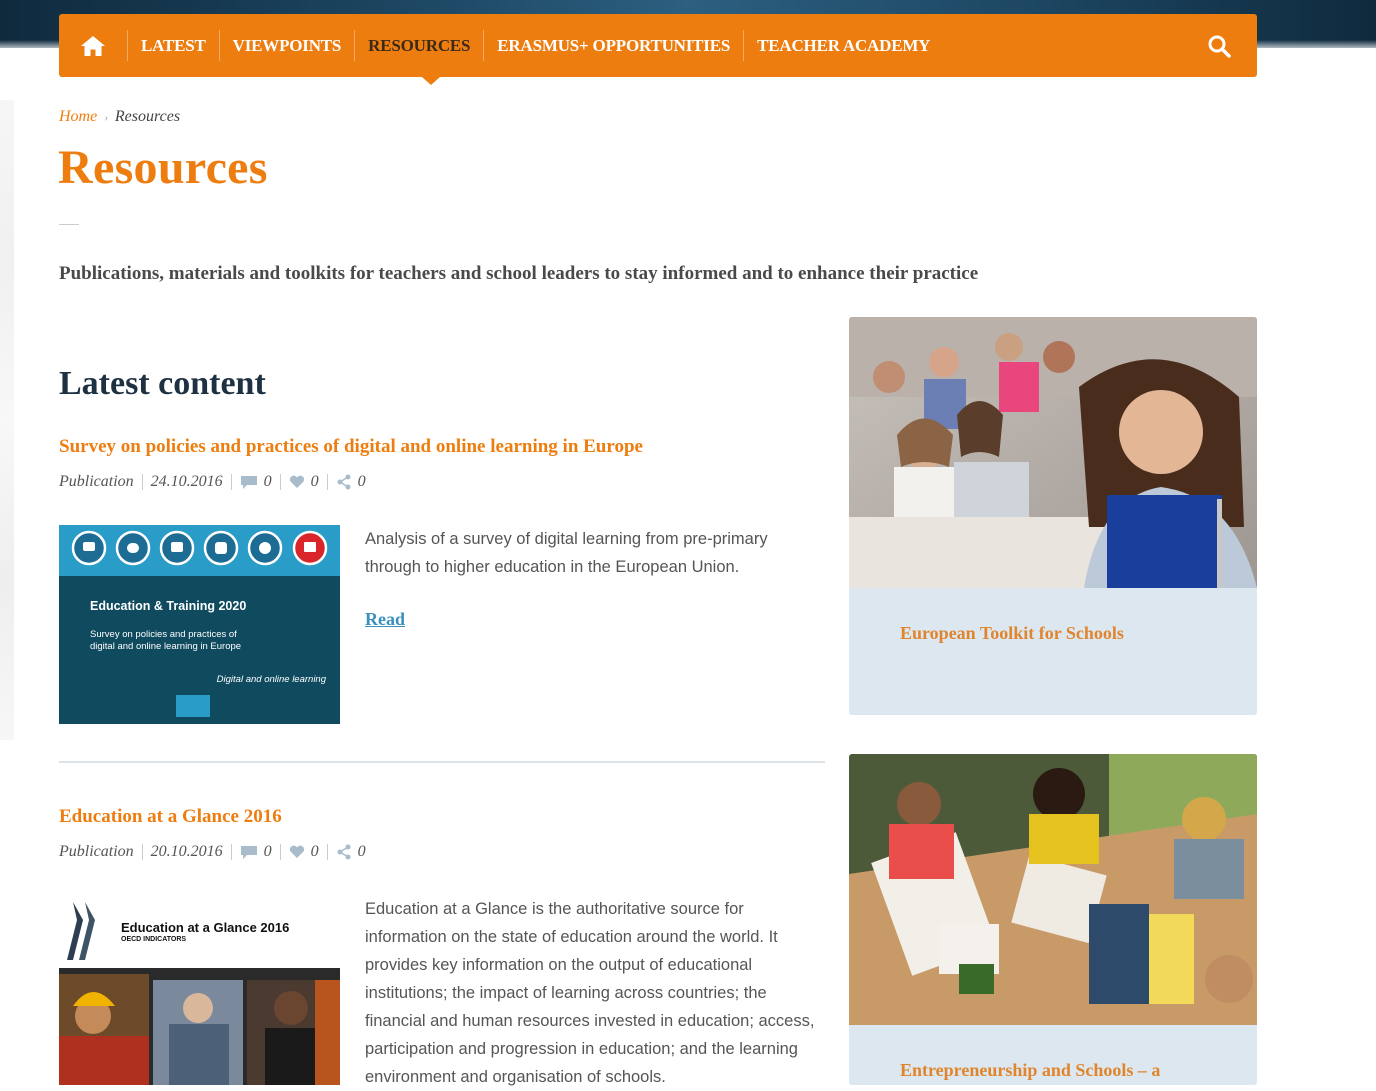  I want to click on read-link: Read, so click(385, 619).